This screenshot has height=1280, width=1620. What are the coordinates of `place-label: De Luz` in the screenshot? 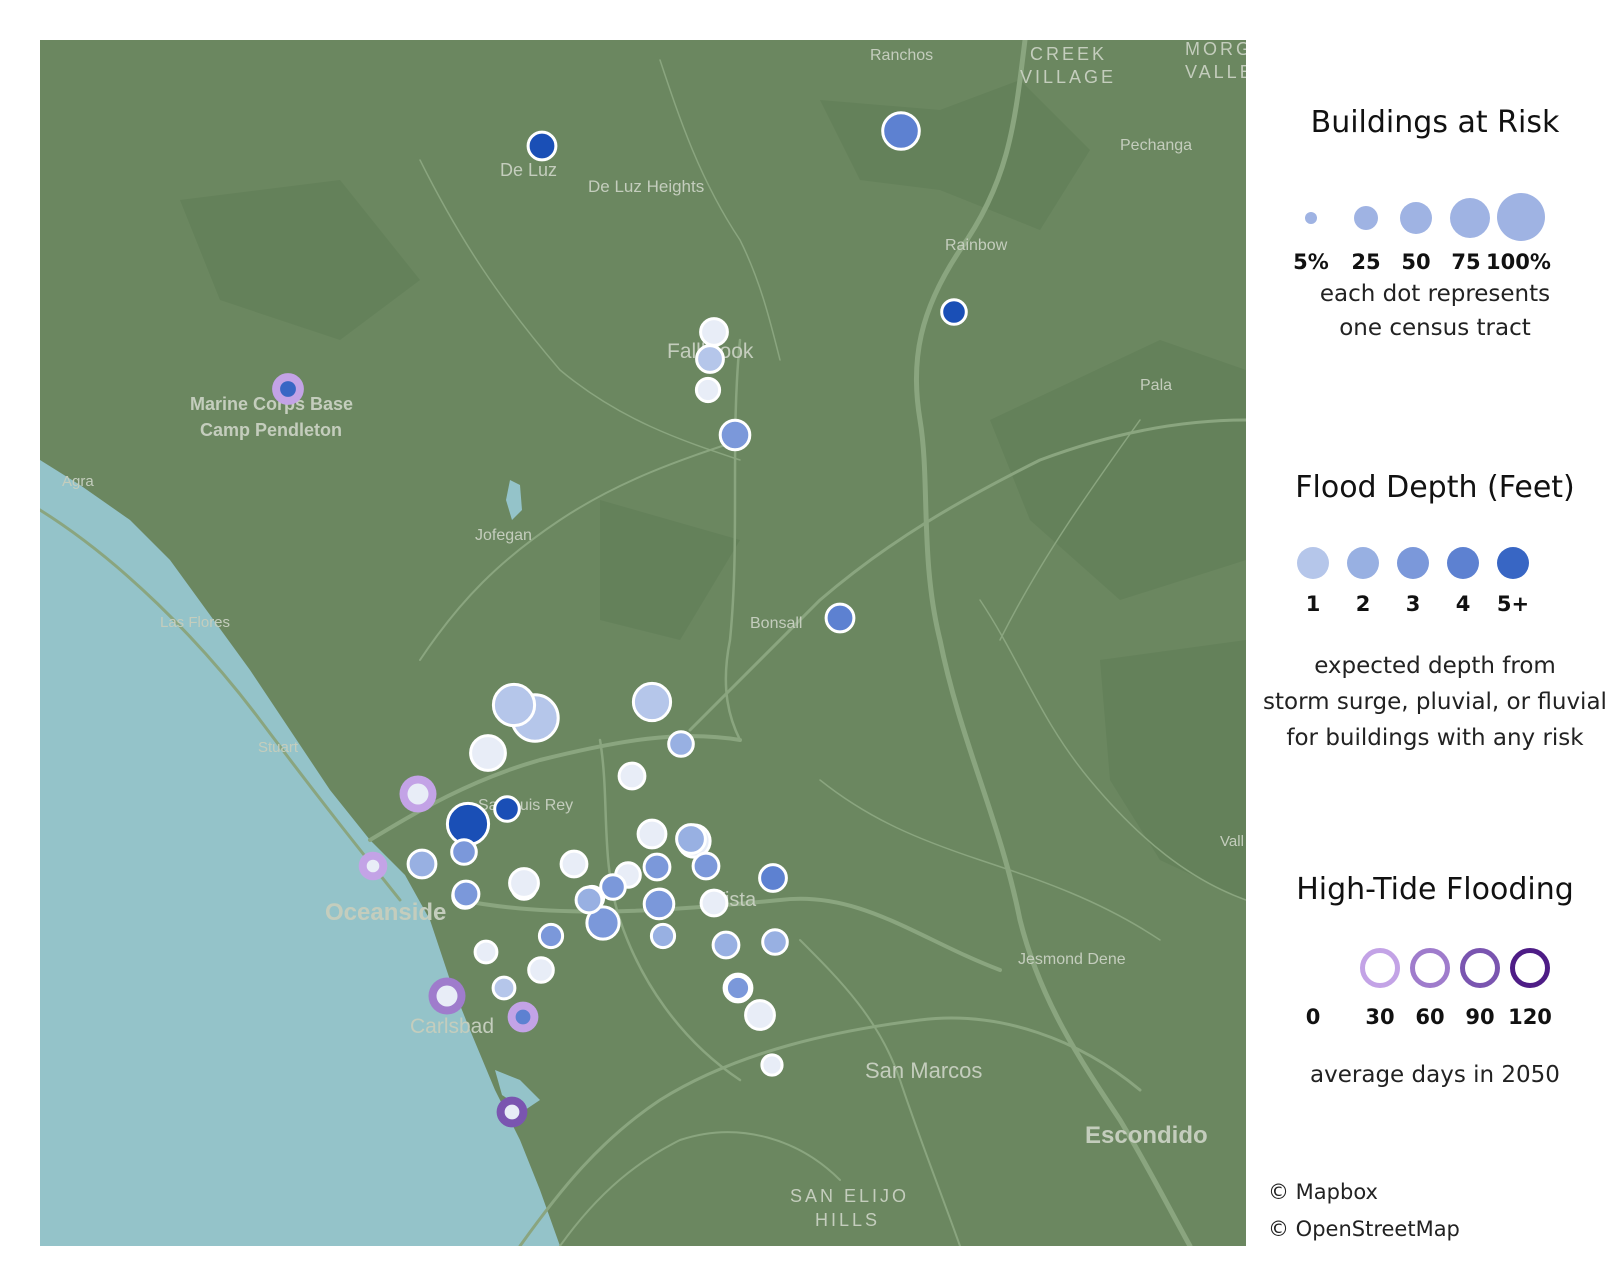 It's located at (528, 170).